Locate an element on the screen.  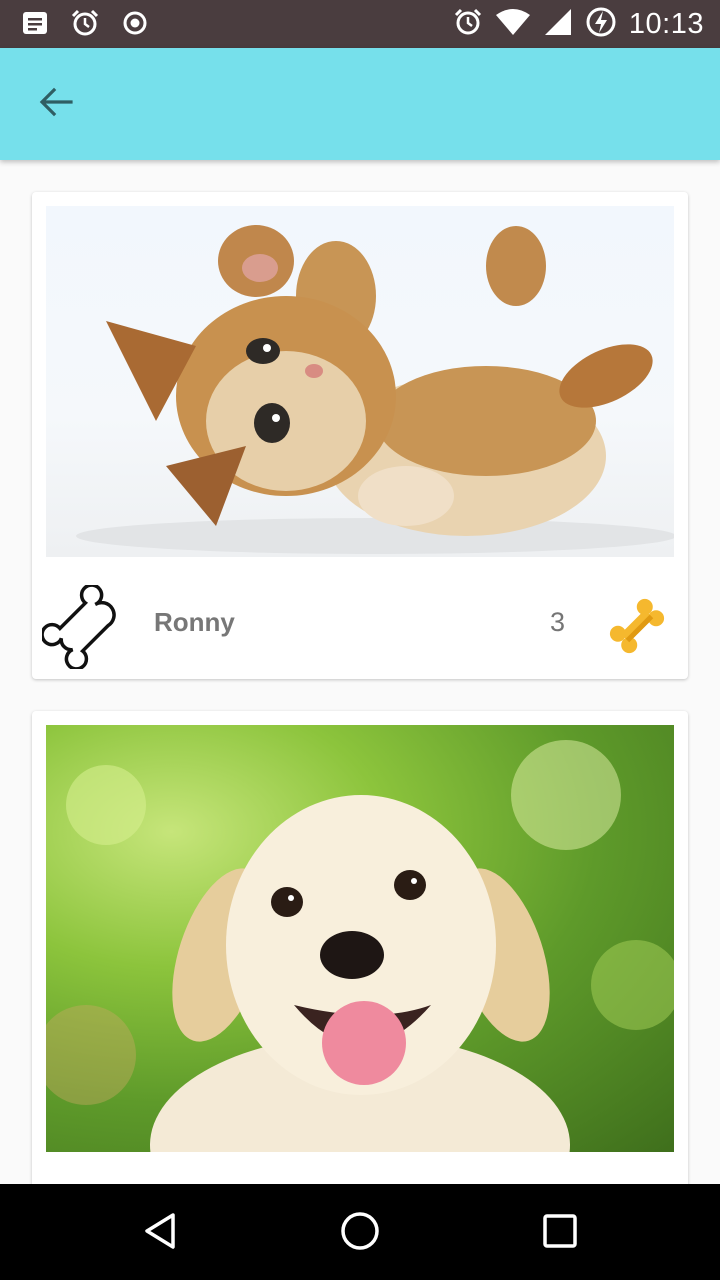
home-circle-icon is located at coordinates (360, 1233).